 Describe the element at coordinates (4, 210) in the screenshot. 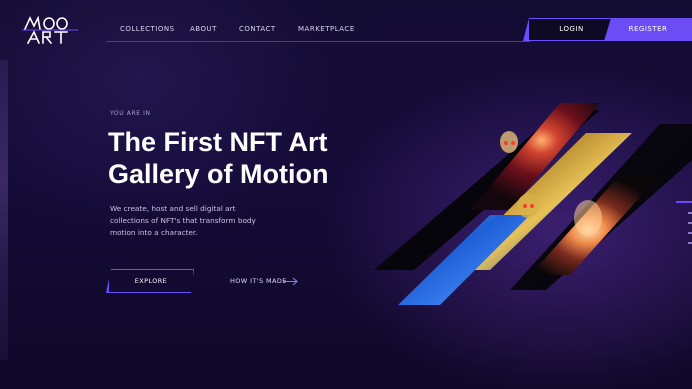

I see `side-image-strip` at that location.